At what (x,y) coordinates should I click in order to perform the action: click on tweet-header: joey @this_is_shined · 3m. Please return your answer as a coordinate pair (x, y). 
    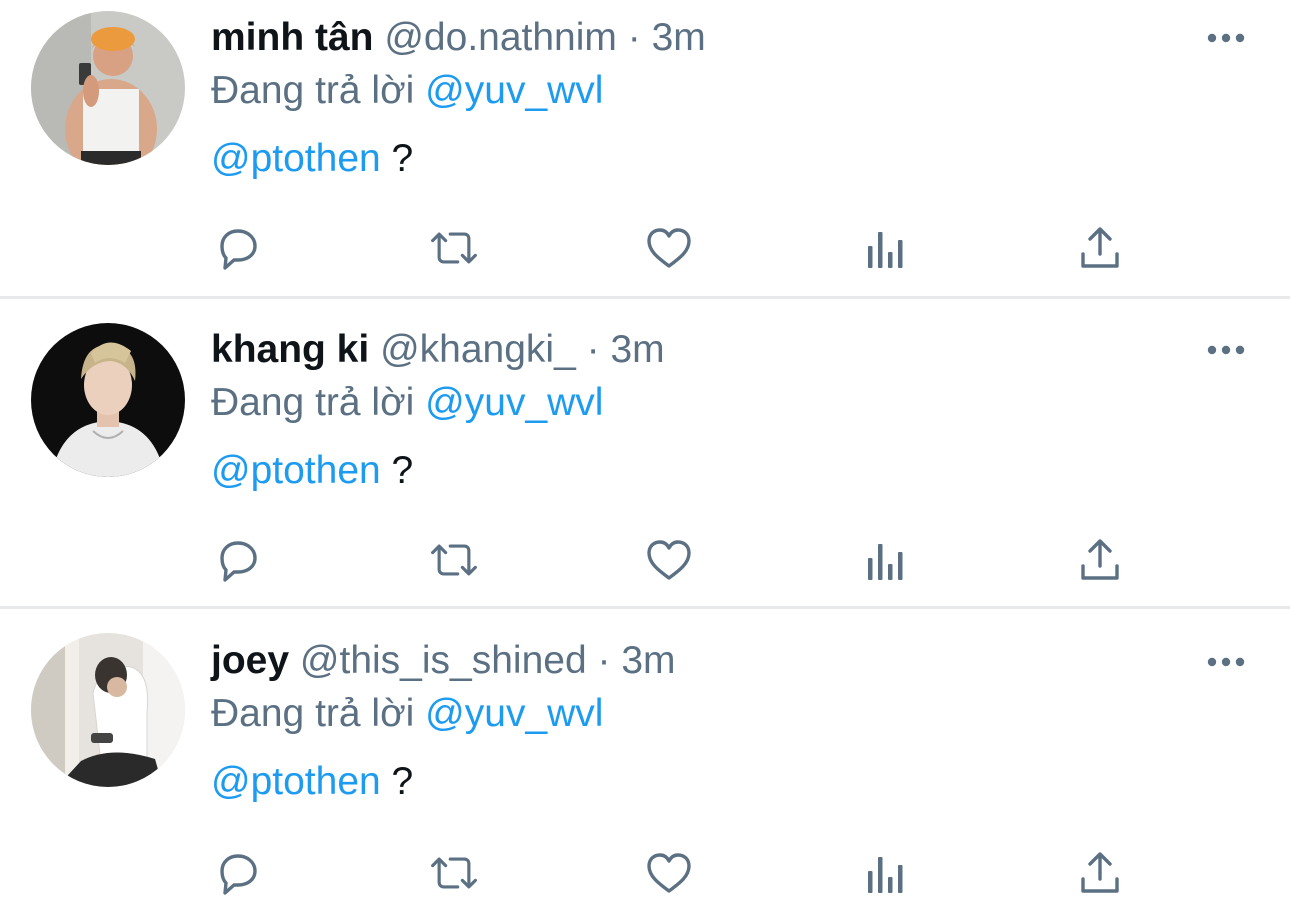
    Looking at the image, I should click on (443, 661).